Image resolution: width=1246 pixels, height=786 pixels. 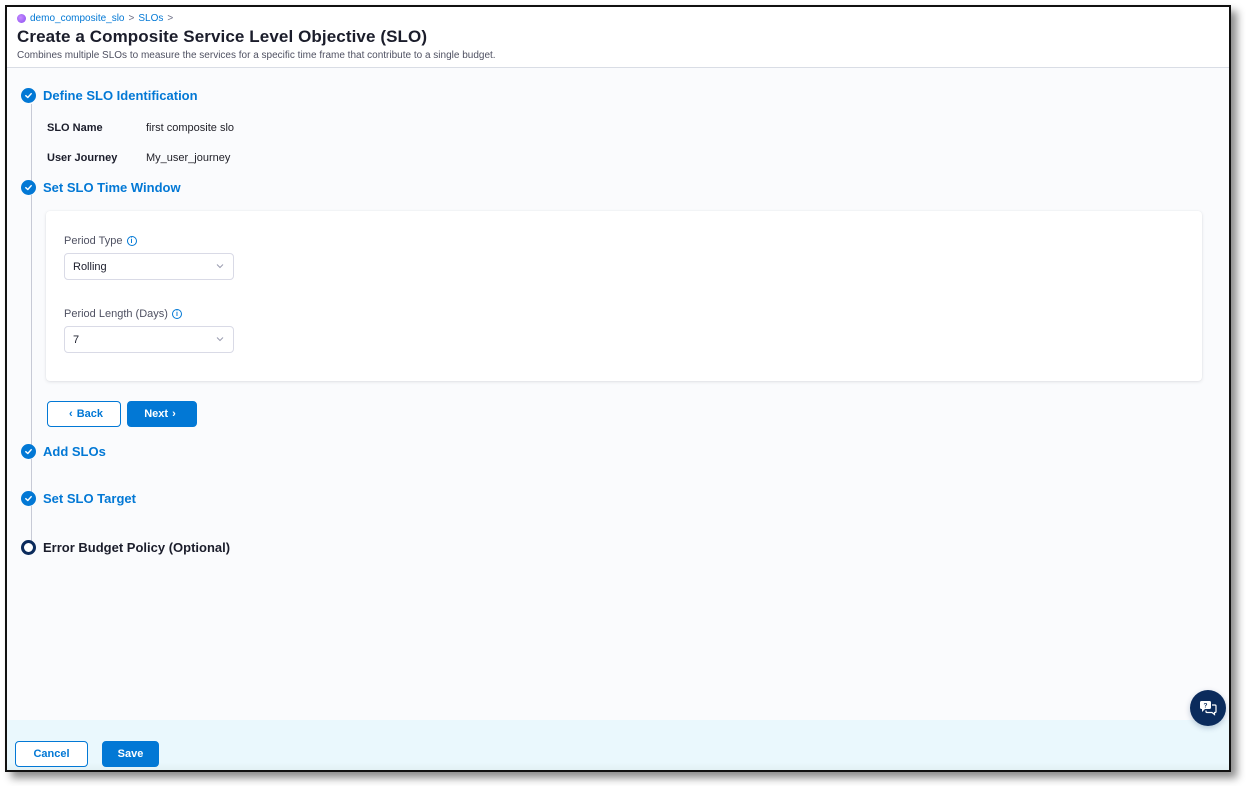 I want to click on chat-help-icon: ?, so click(x=1208, y=708).